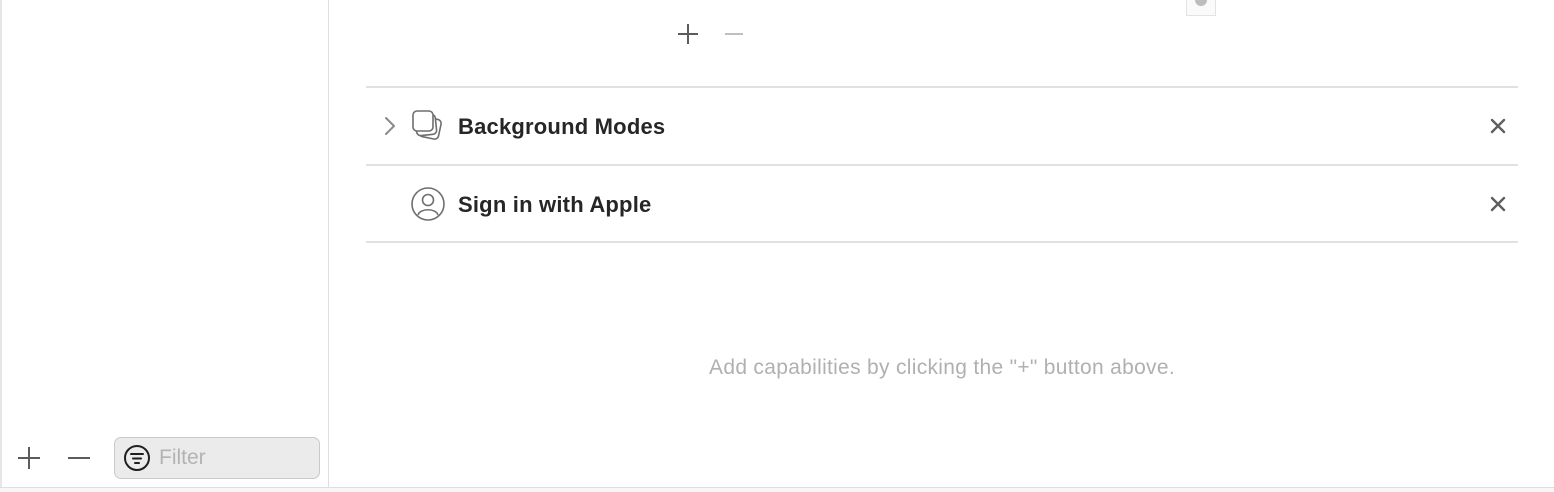 Image resolution: width=1554 pixels, height=492 pixels. Describe the element at coordinates (428, 126) in the screenshot. I see `stacked-squares-icon` at that location.